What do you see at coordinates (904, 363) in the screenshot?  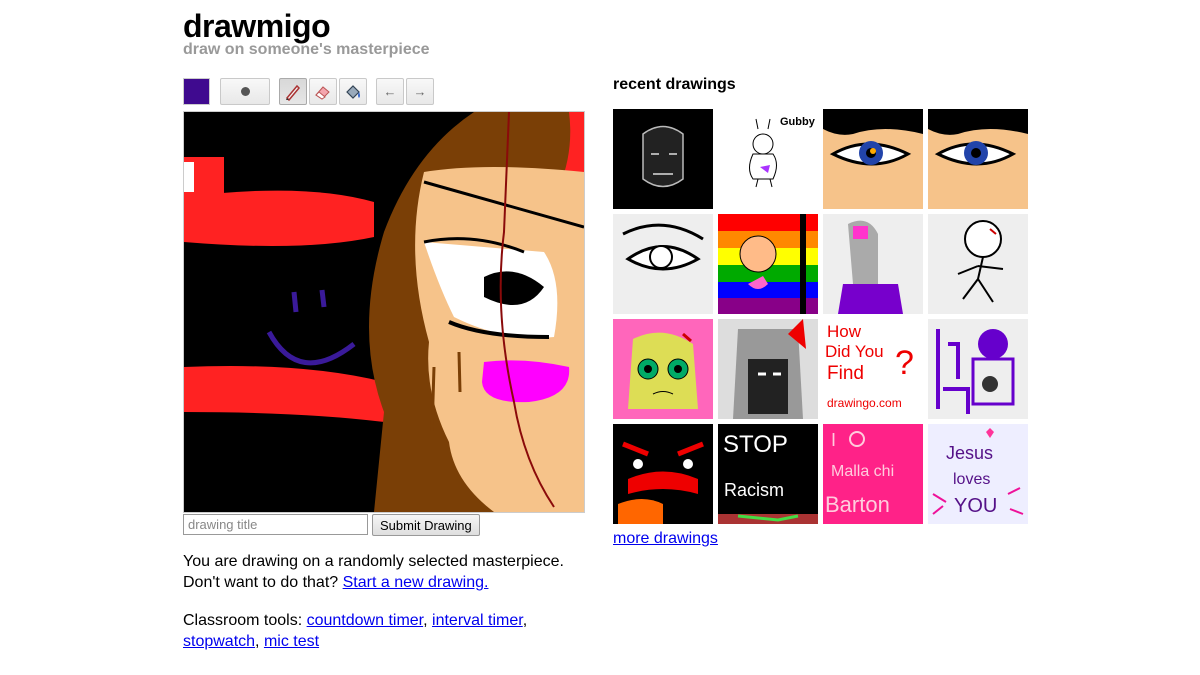 I see `thumb-question-text: ?` at bounding box center [904, 363].